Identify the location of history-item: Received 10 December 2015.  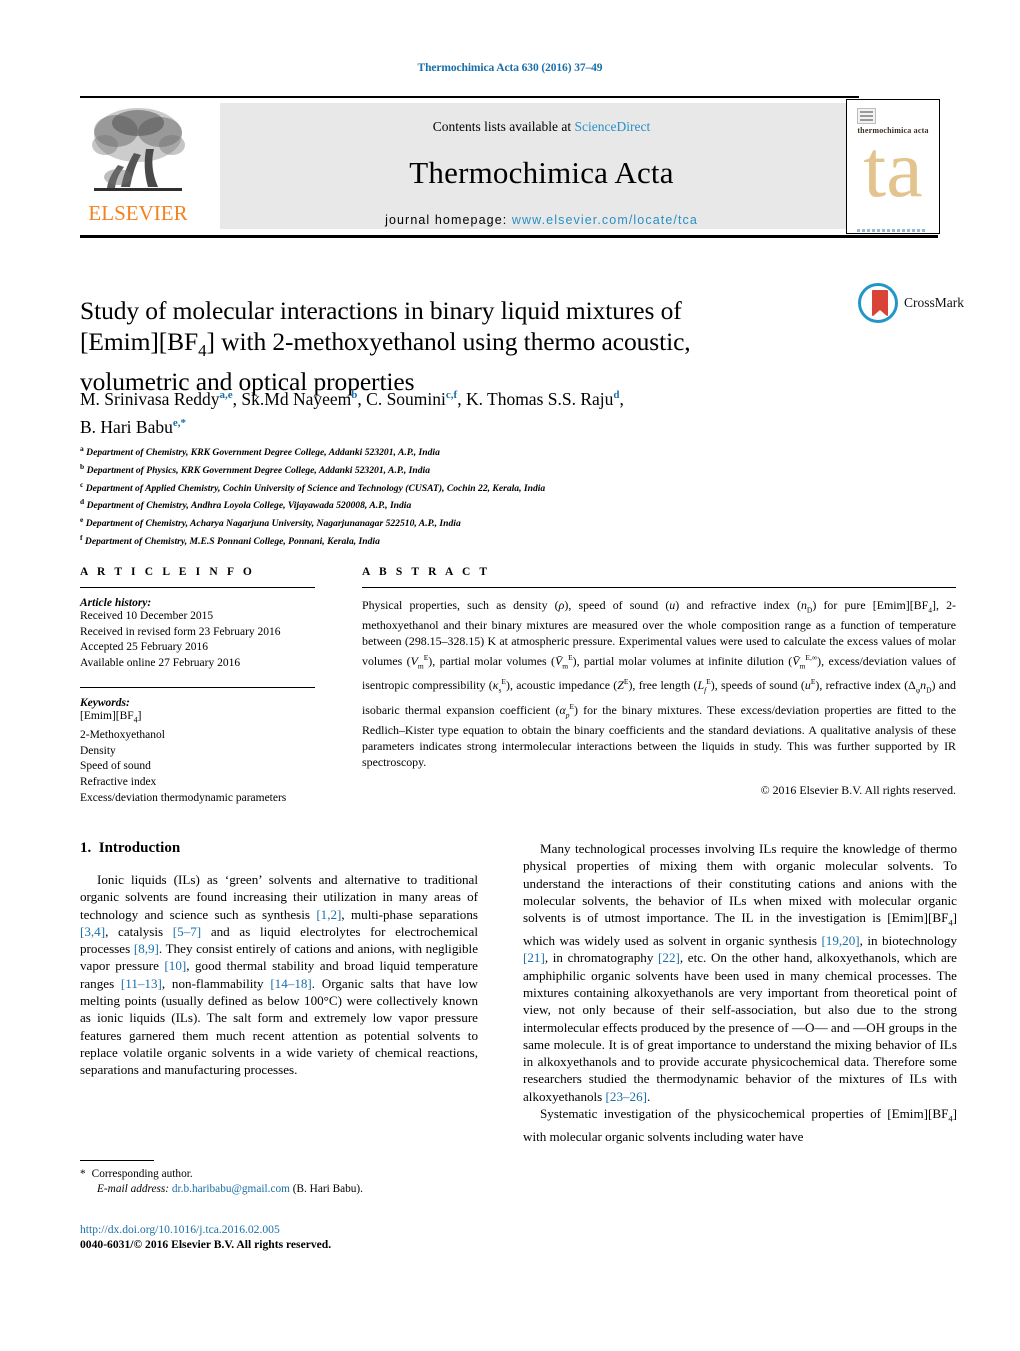
(147, 616).